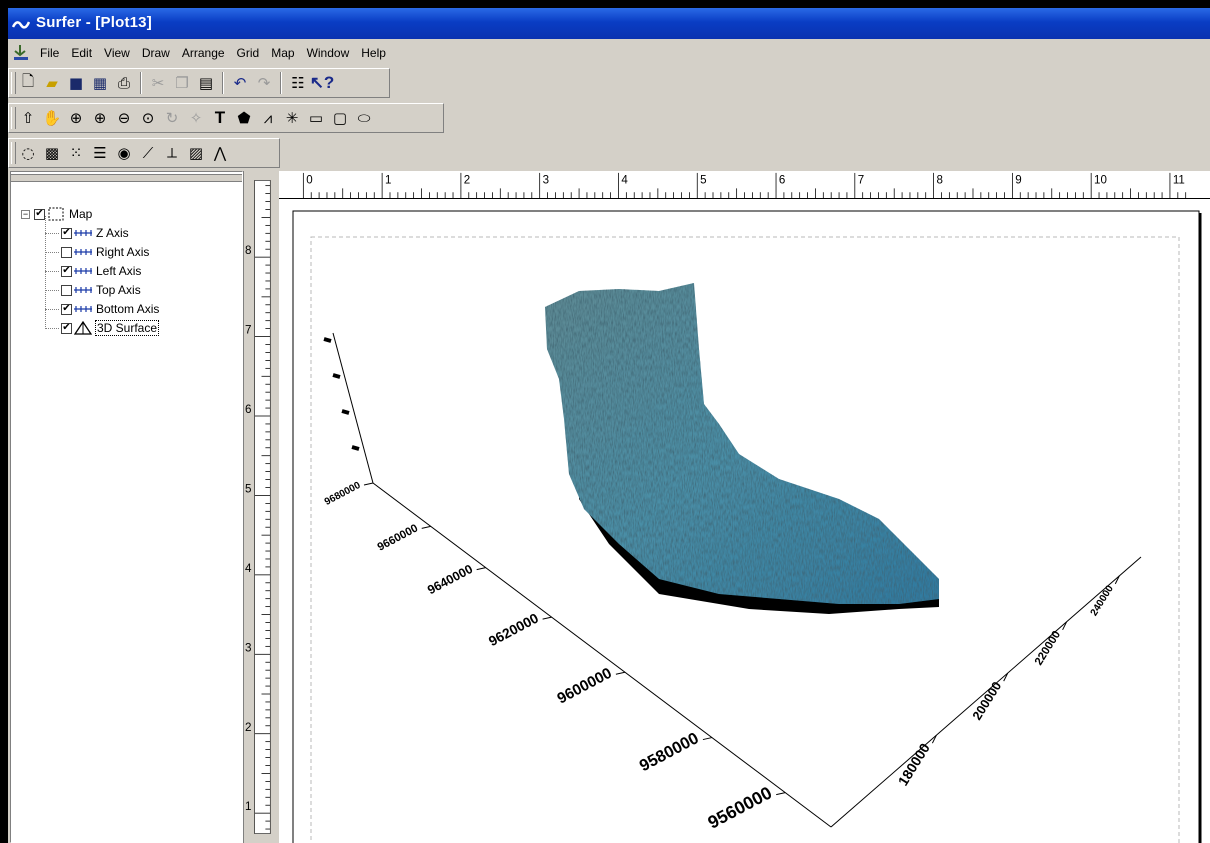 The width and height of the screenshot is (1210, 843). What do you see at coordinates (248, 53) in the screenshot?
I see `menu-grid: Grid` at bounding box center [248, 53].